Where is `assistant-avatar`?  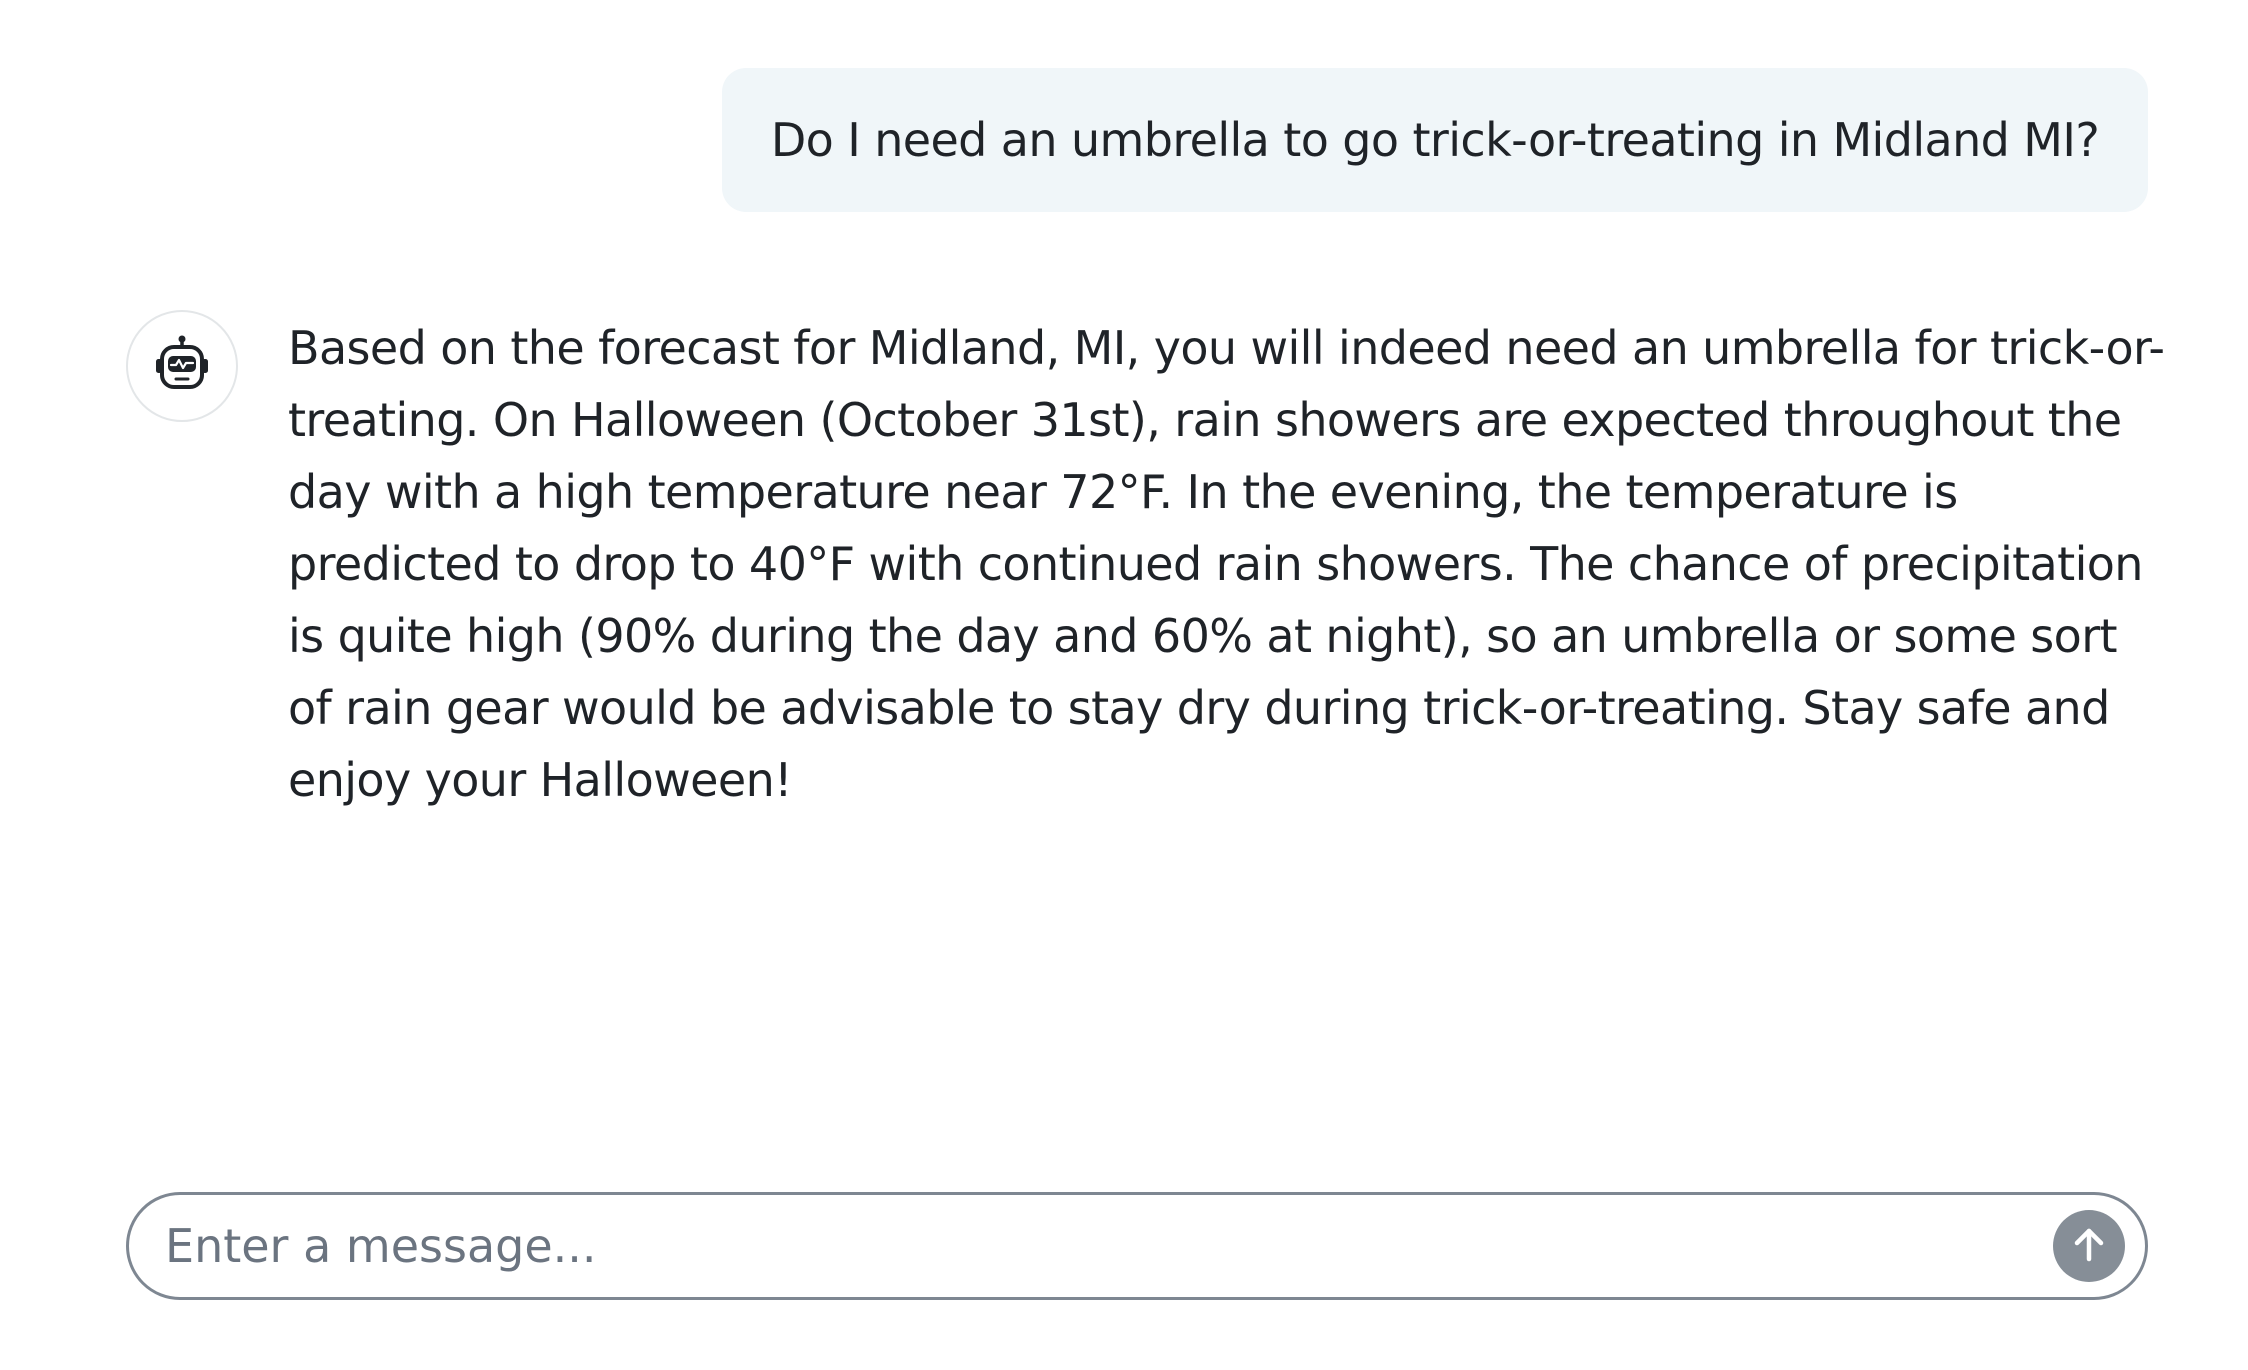
assistant-avatar is located at coordinates (182, 366).